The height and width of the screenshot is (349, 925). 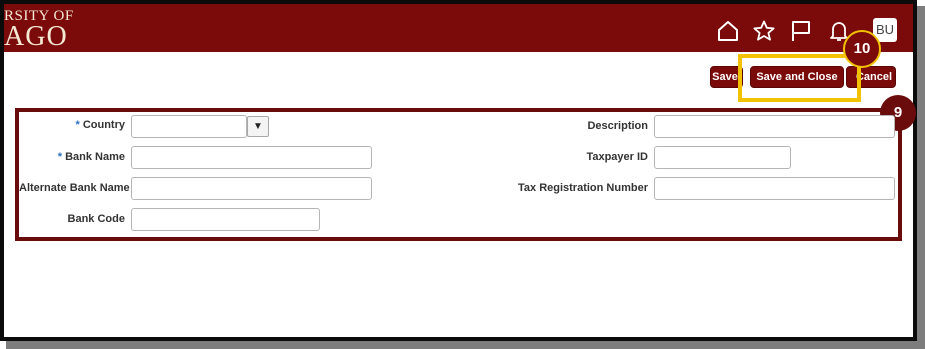 What do you see at coordinates (36, 36) in the screenshot?
I see `logo-line2: AGO` at bounding box center [36, 36].